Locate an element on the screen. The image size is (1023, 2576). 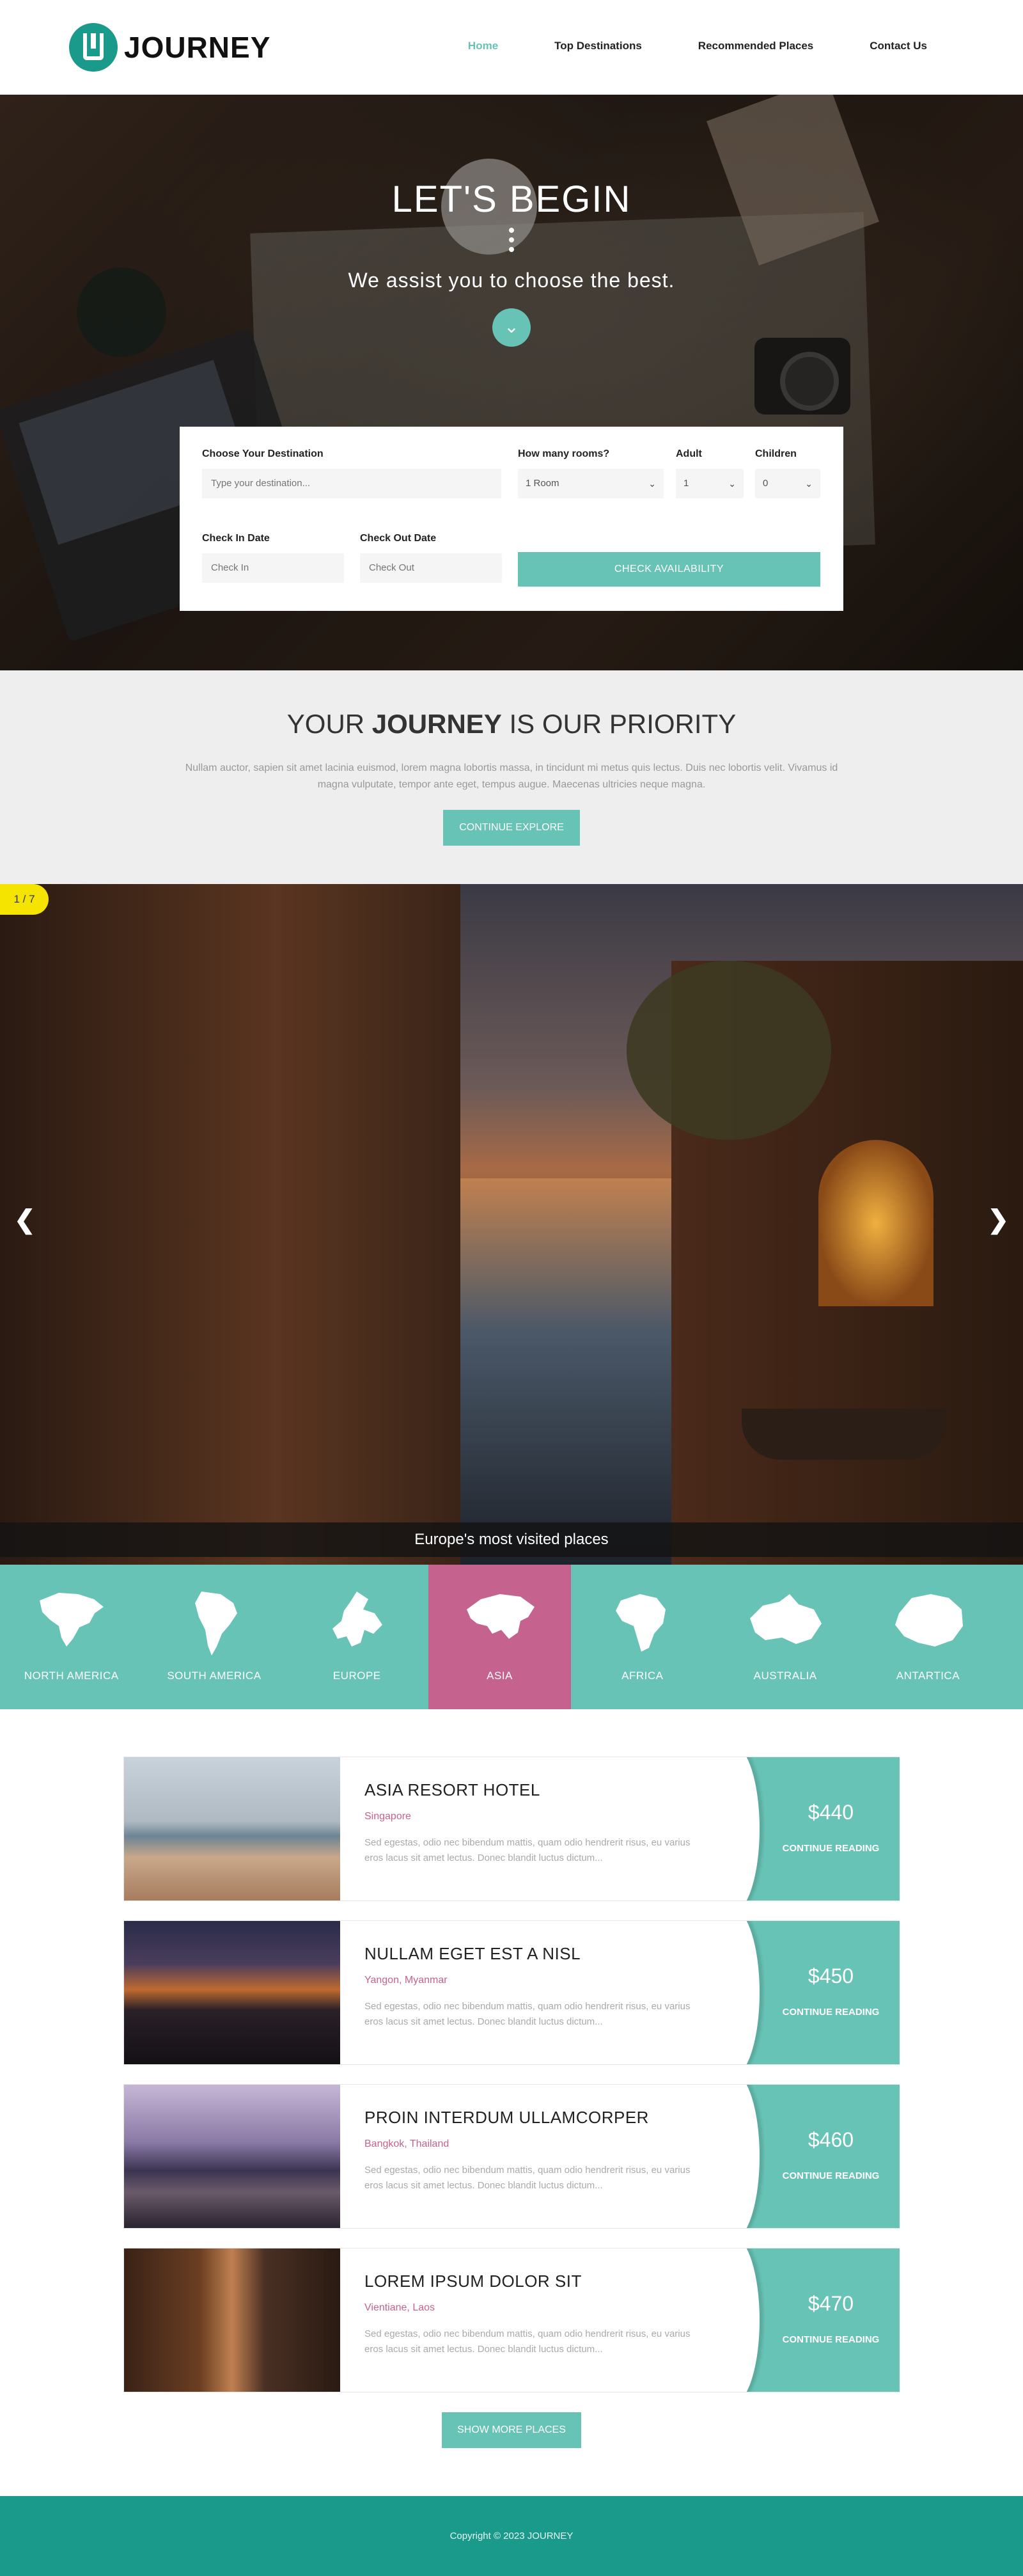
tab-europe: EUROPE is located at coordinates (357, 1637).